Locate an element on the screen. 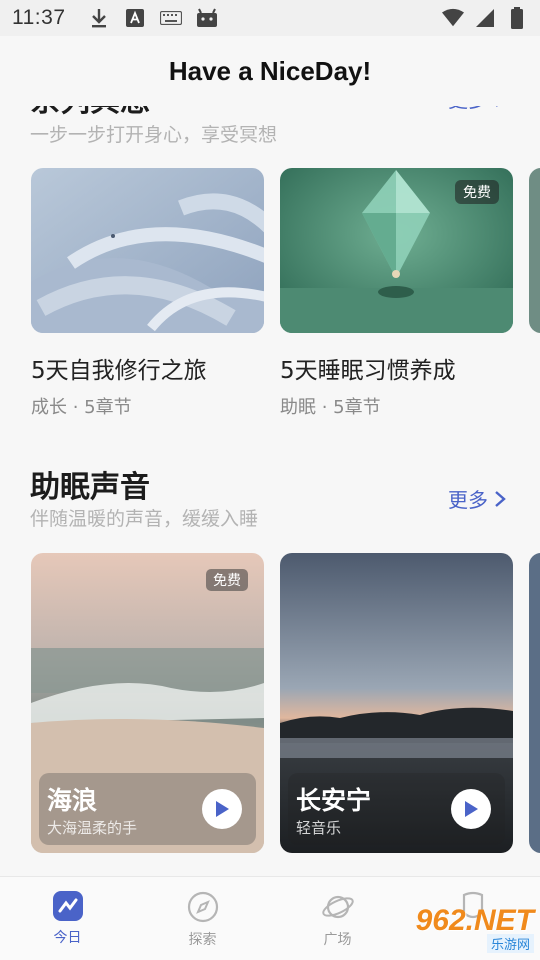  system-icons is located at coordinates (485, 18).